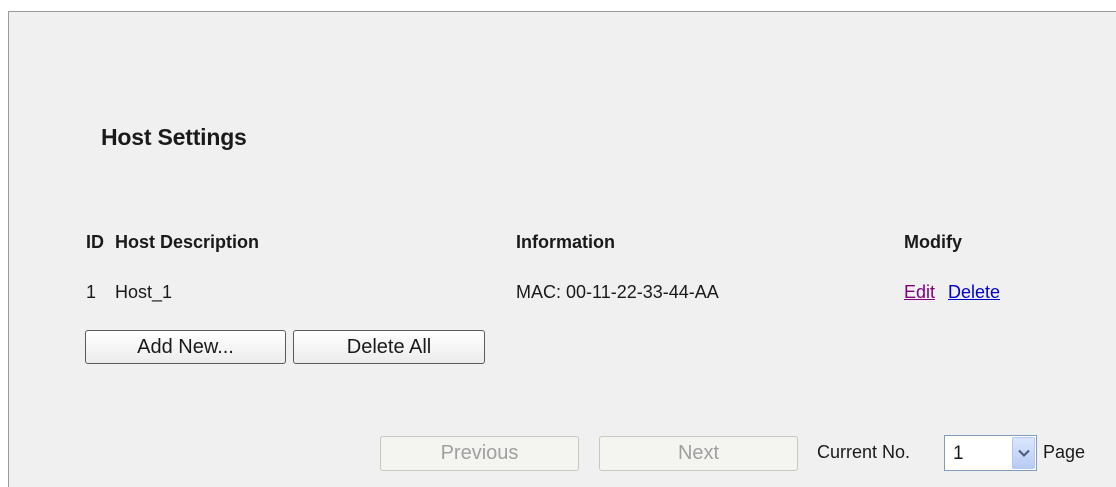 The height and width of the screenshot is (487, 1116). I want to click on row-id: 1, so click(91, 292).